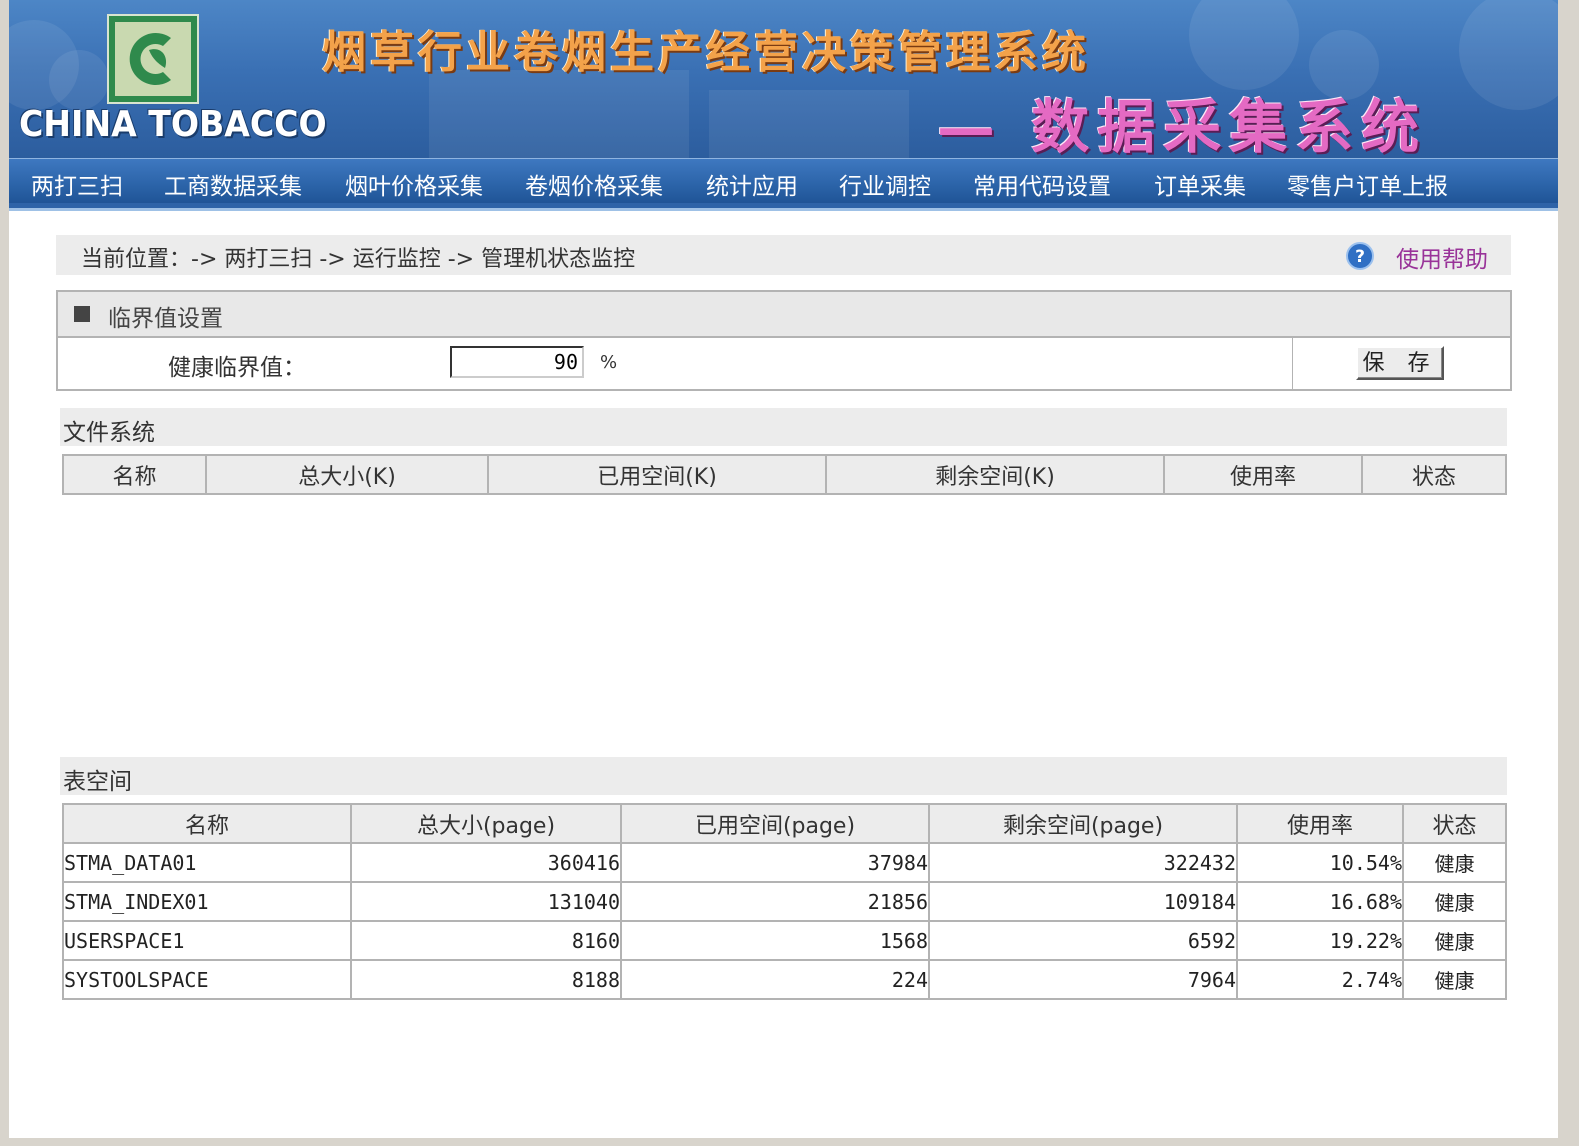 Image resolution: width=1579 pixels, height=1146 pixels. What do you see at coordinates (486, 979) in the screenshot?
I see `cell-total: 8188` at bounding box center [486, 979].